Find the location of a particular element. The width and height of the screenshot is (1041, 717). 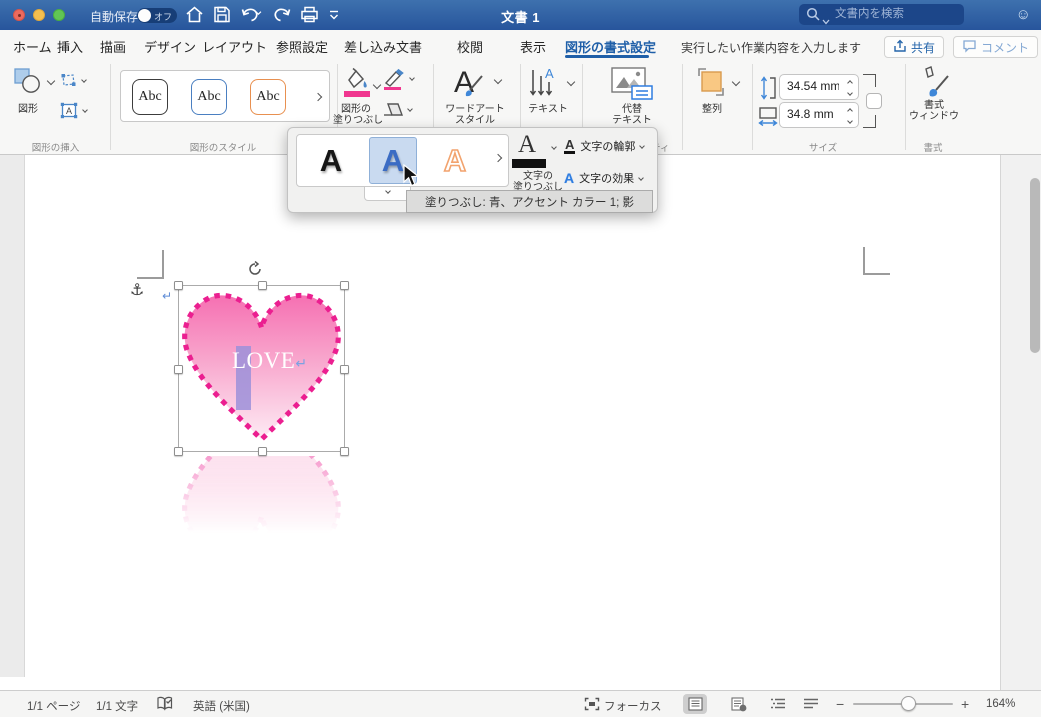

text-fill-button: A 文字の 塗りつぶし is located at coordinates (538, 162).